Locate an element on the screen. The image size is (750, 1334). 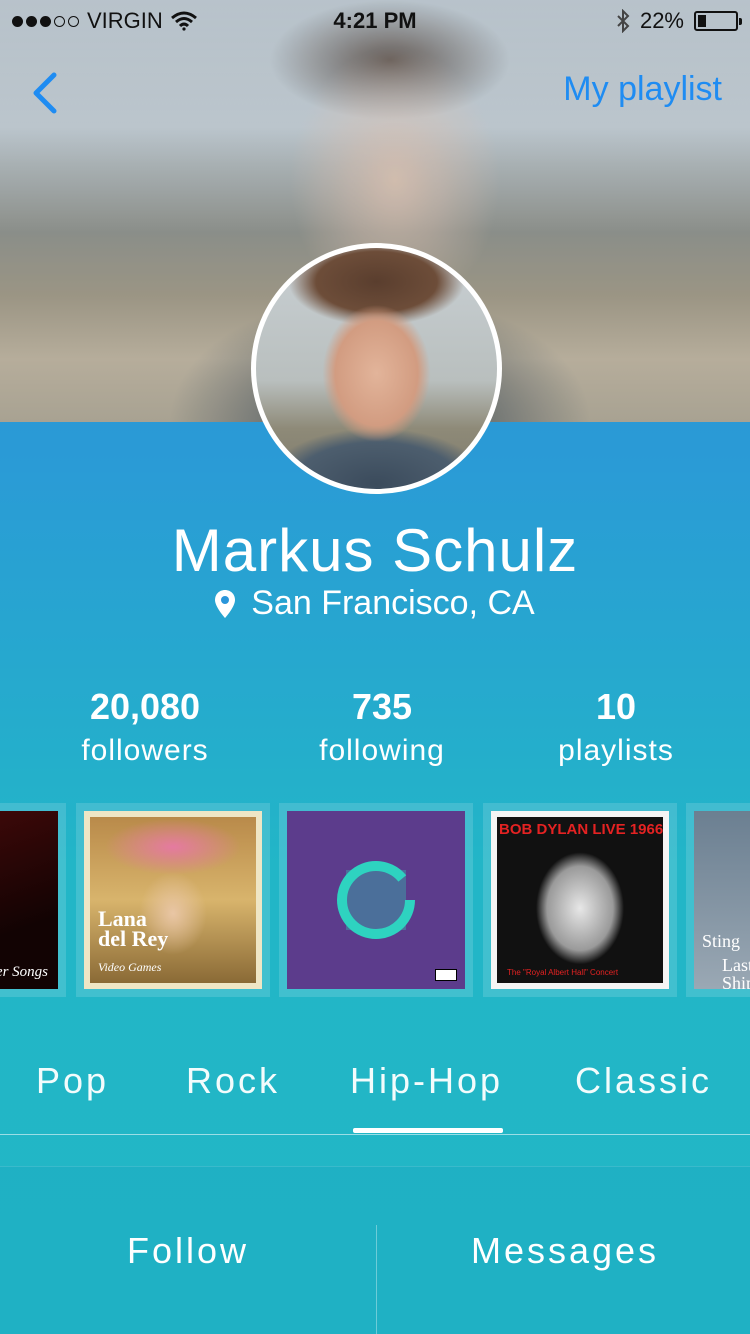
album-title: Sting is located at coordinates (721, 941).